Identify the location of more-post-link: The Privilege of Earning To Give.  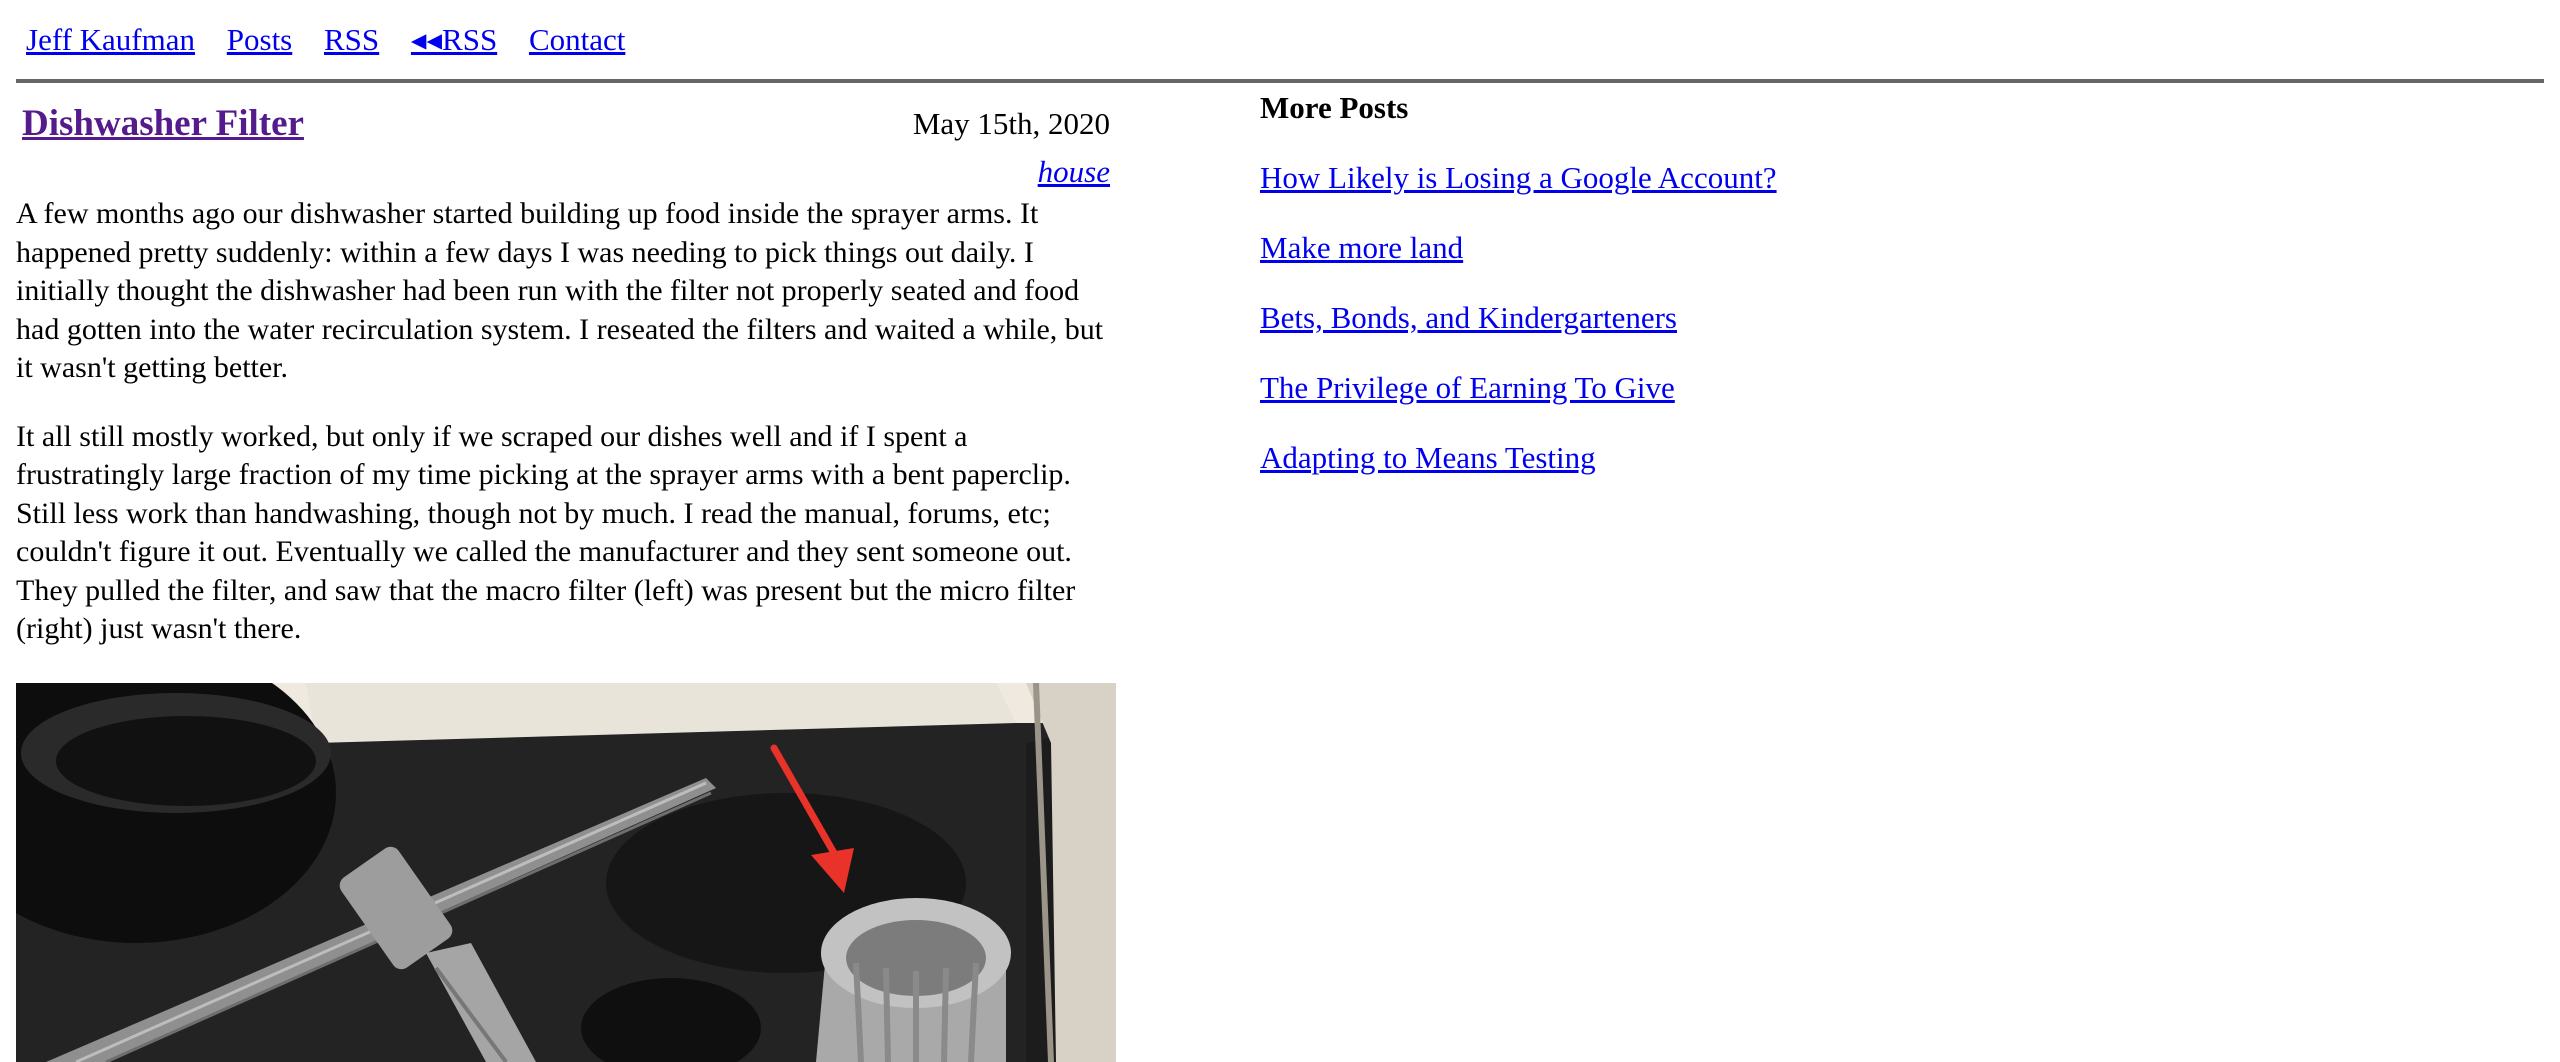
(1518, 388).